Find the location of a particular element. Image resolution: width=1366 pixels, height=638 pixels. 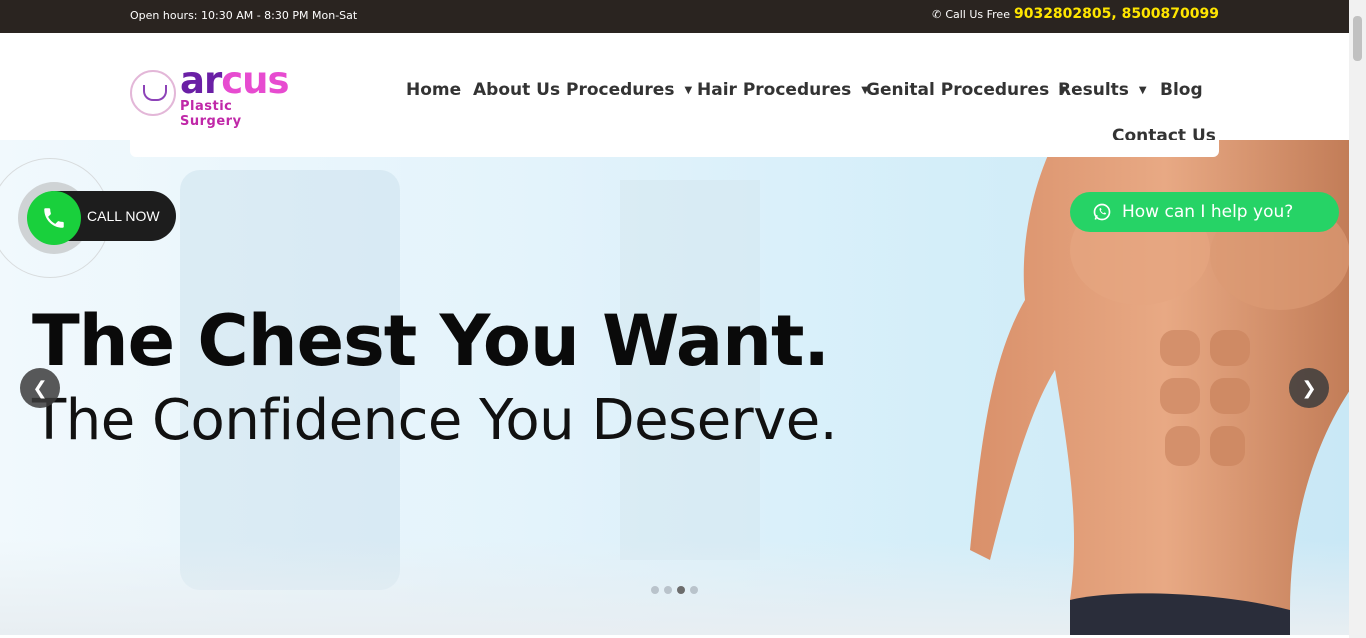

hero-headline: The Chest You Want. is located at coordinates (431, 341).